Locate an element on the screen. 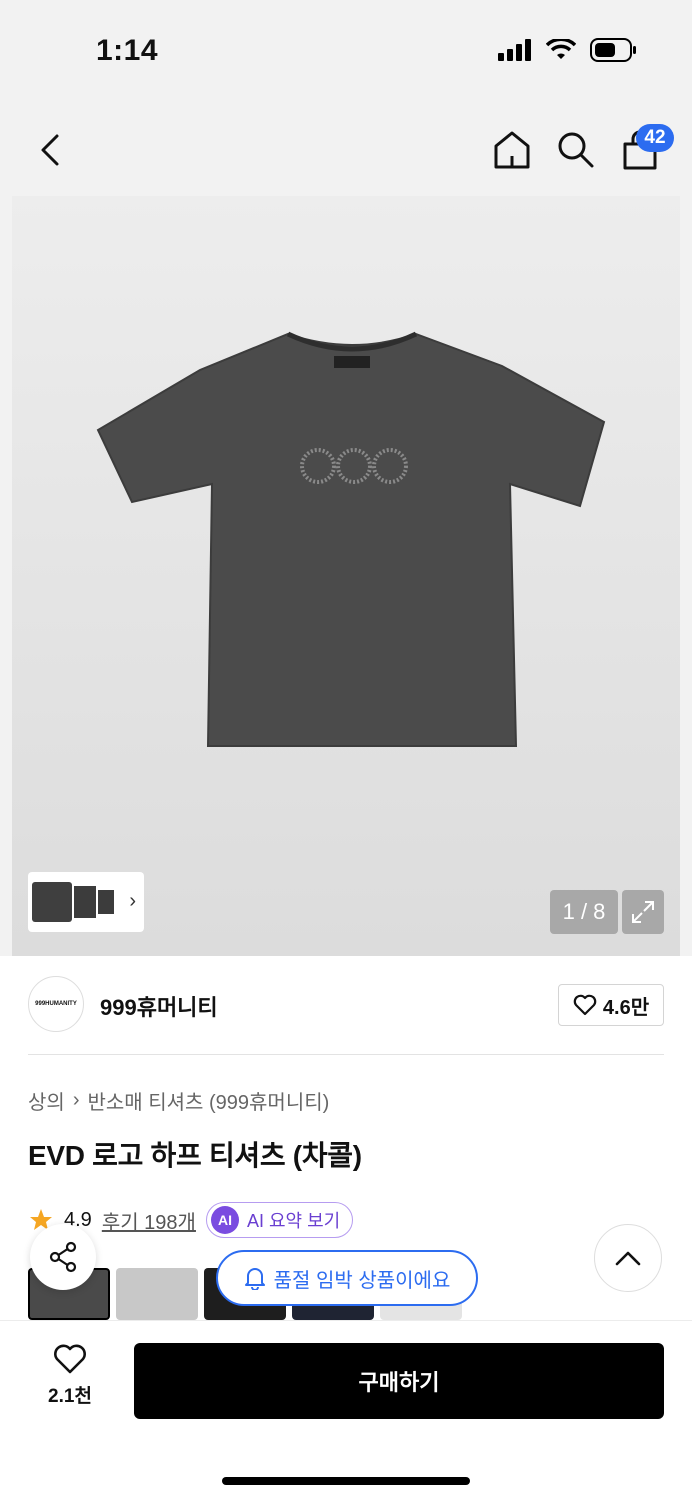 The height and width of the screenshot is (1500, 692). color-option-grey is located at coordinates (157, 1294).